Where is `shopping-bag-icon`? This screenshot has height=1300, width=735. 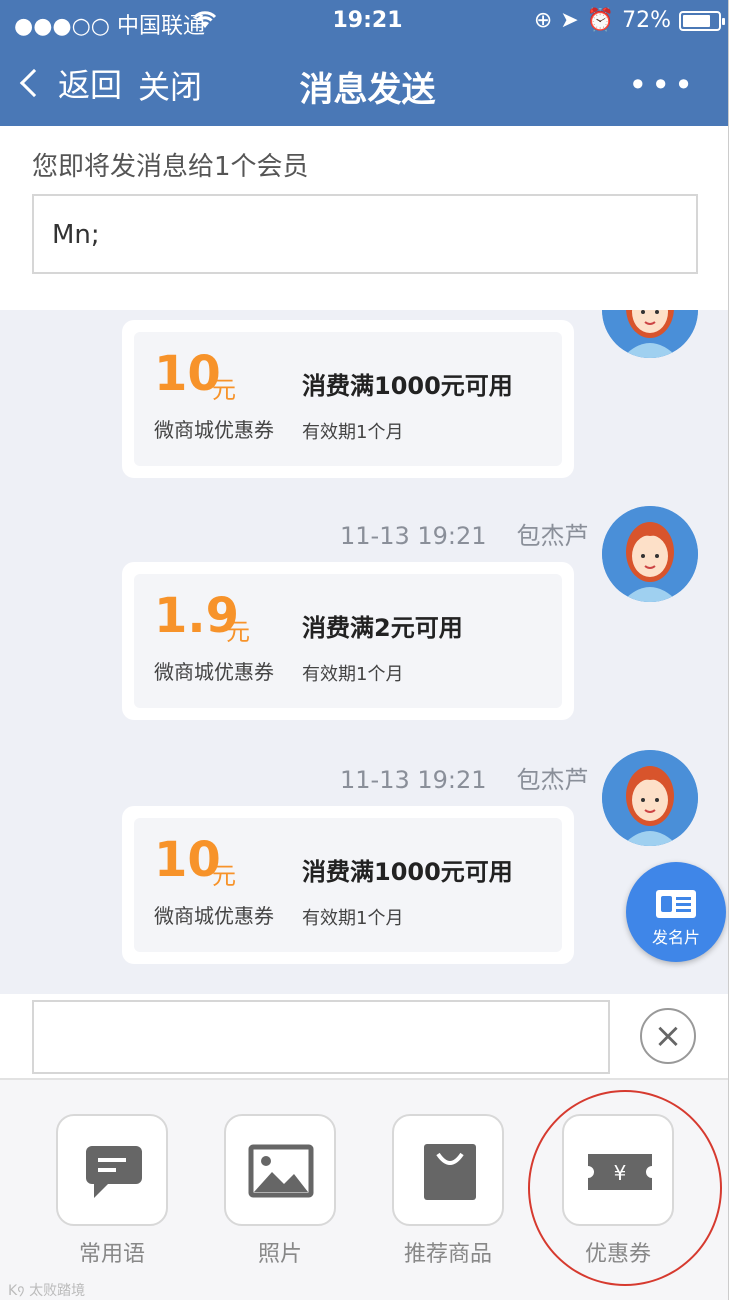 shopping-bag-icon is located at coordinates (450, 1172).